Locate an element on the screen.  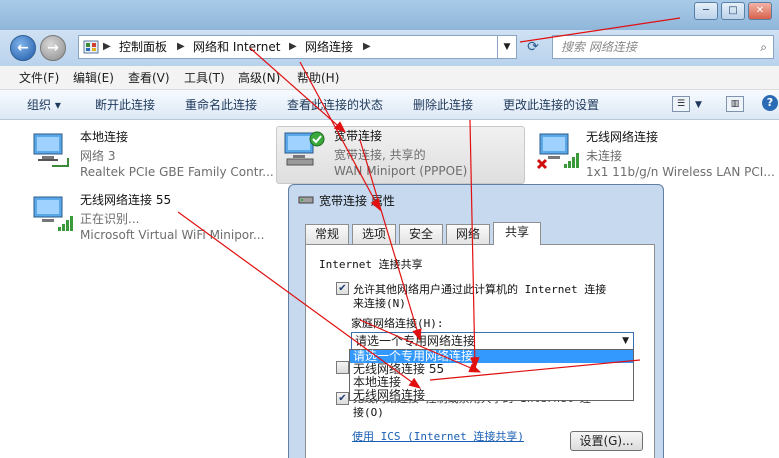
virtual-wifi-icon is located at coordinates (53, 213).